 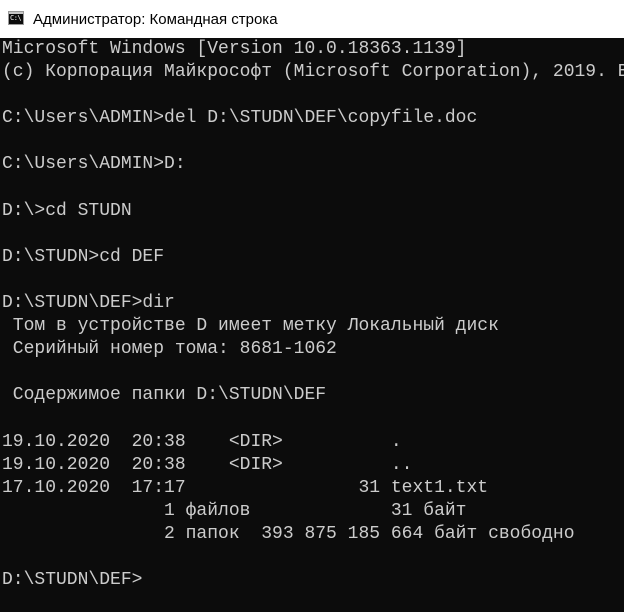 What do you see at coordinates (155, 19) in the screenshot?
I see `window-title: Администратор: Командная строка` at bounding box center [155, 19].